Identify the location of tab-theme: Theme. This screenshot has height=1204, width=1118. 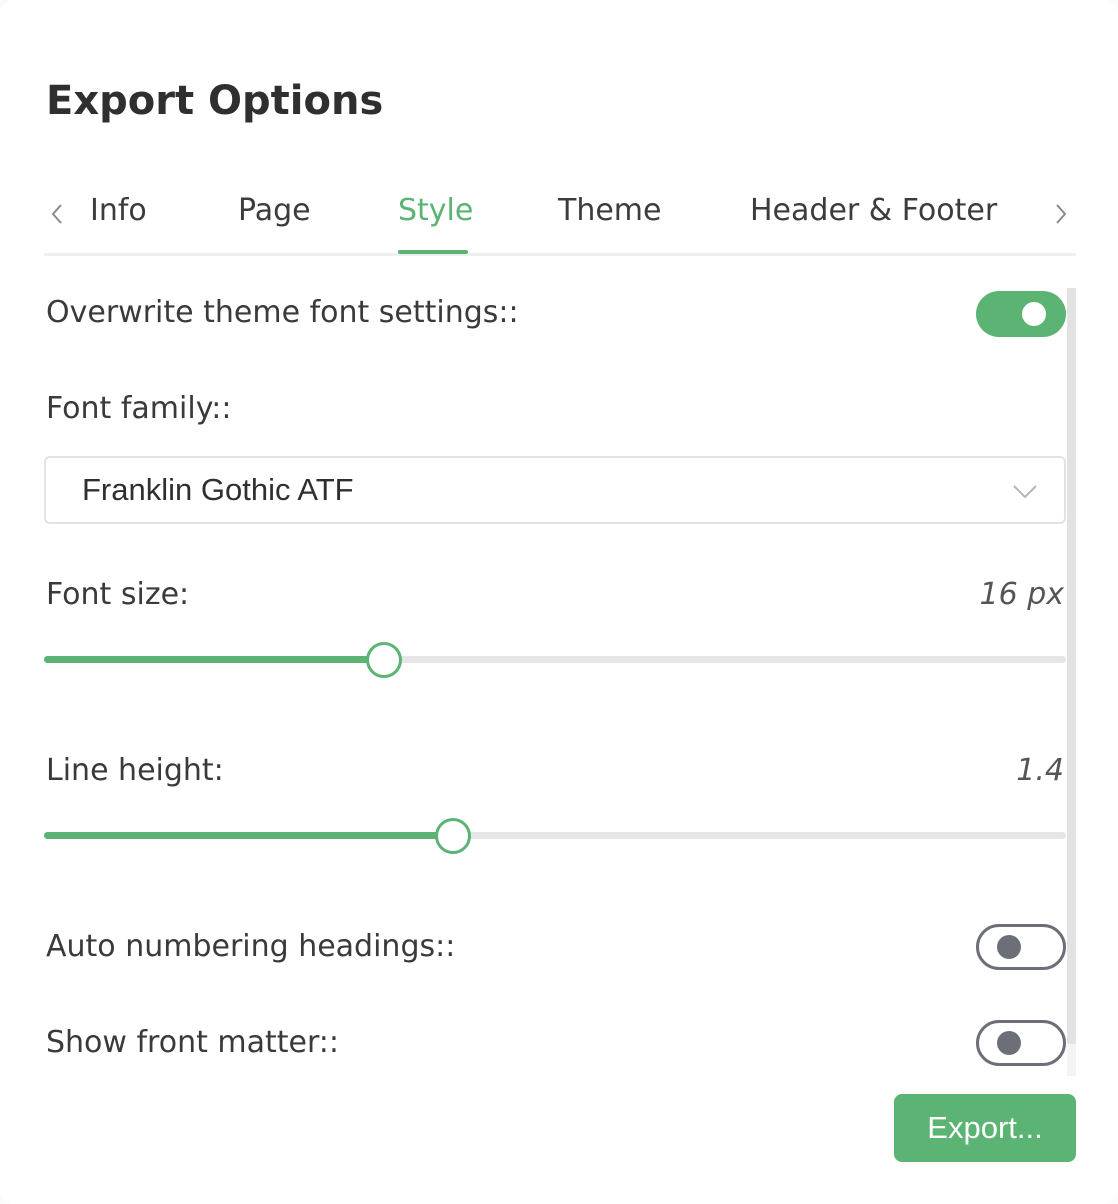
(609, 211).